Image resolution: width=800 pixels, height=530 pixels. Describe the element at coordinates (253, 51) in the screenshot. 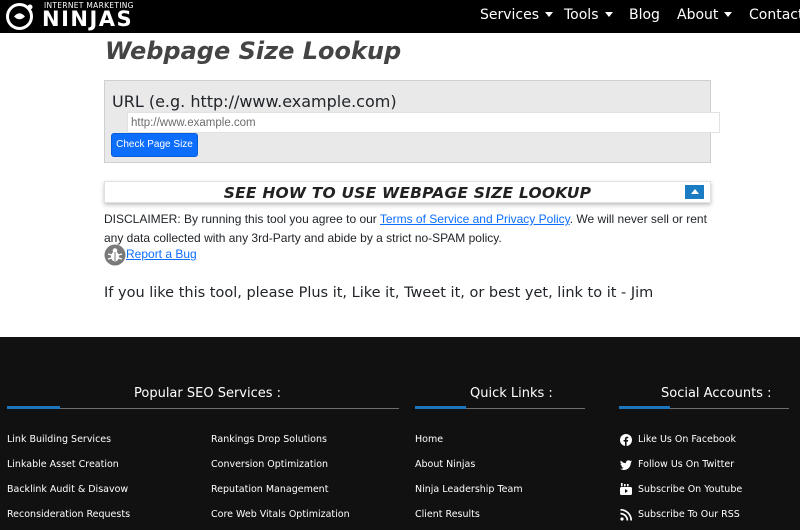

I see `page-title: Webpage Size Lookup` at that location.